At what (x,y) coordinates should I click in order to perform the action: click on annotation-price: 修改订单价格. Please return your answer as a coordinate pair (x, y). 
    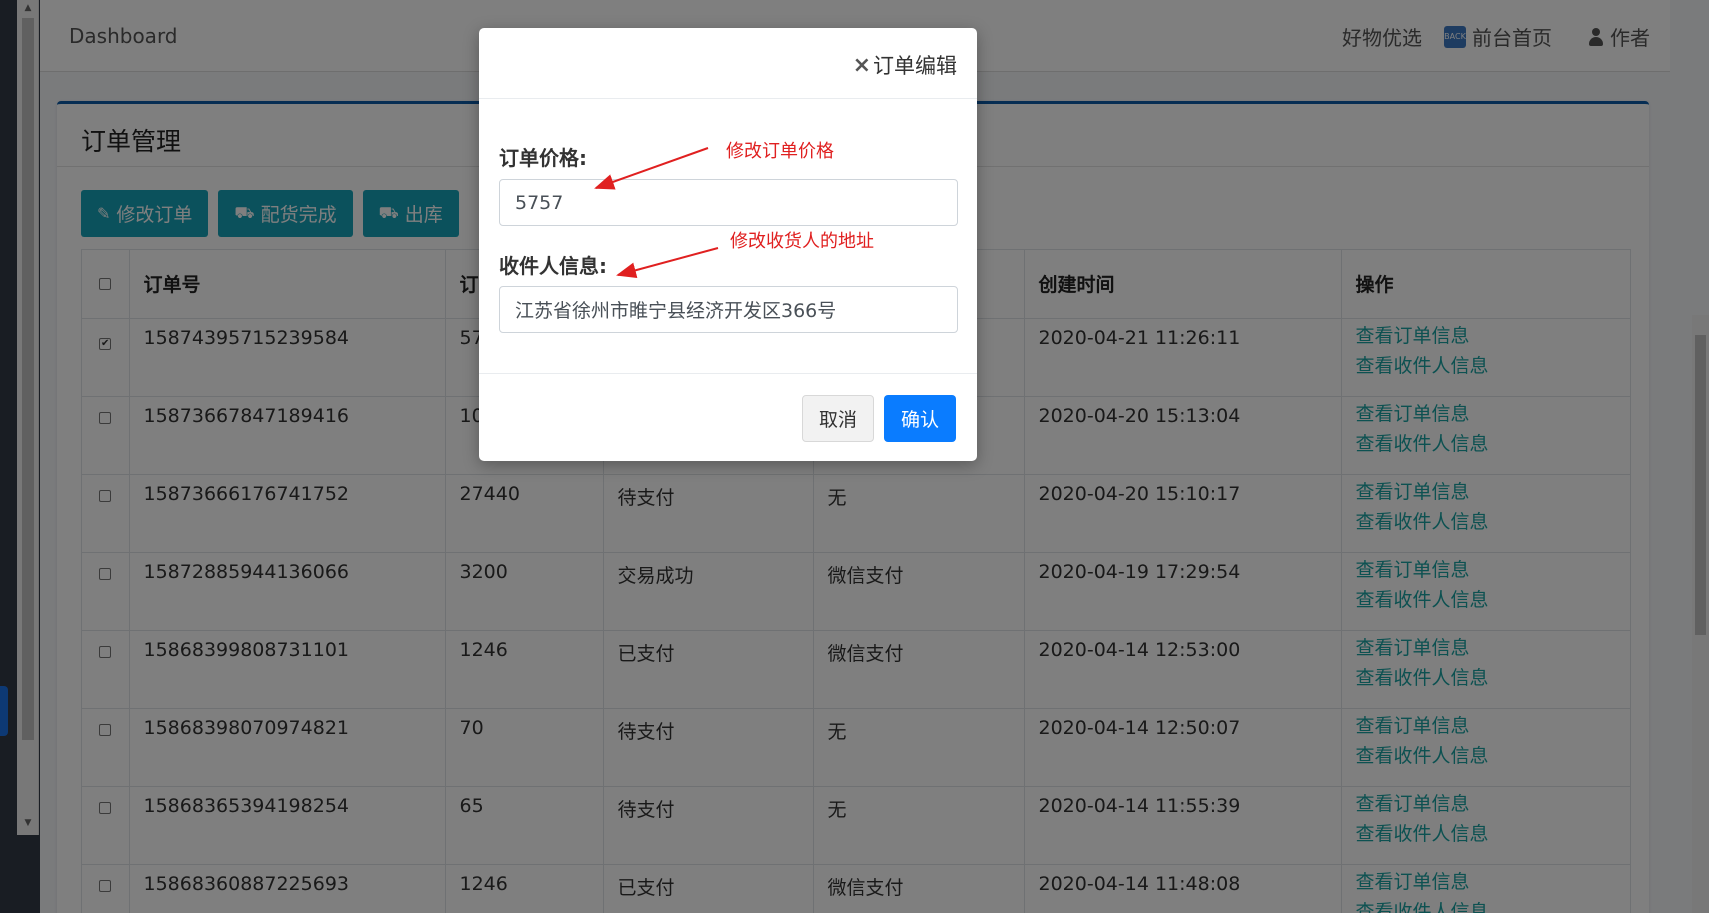
    Looking at the image, I should click on (780, 151).